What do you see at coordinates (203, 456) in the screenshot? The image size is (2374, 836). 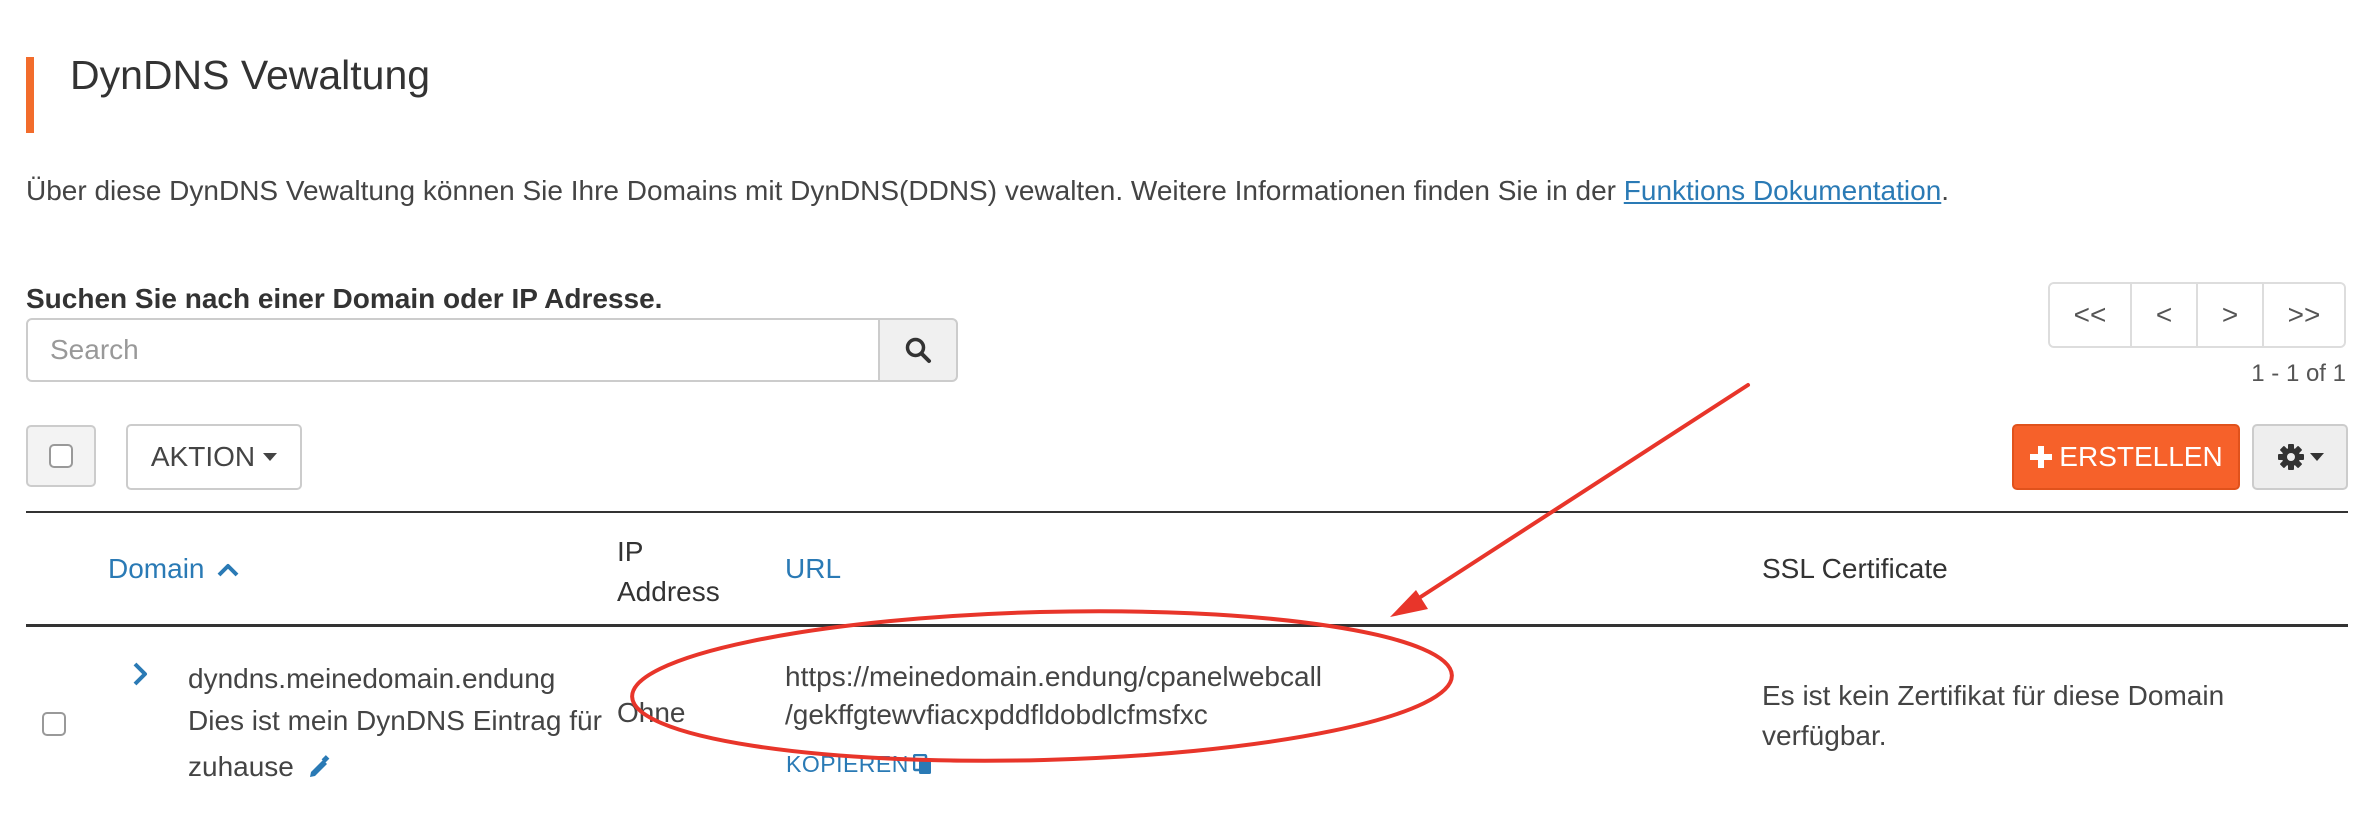 I see `action-label: AKTION` at bounding box center [203, 456].